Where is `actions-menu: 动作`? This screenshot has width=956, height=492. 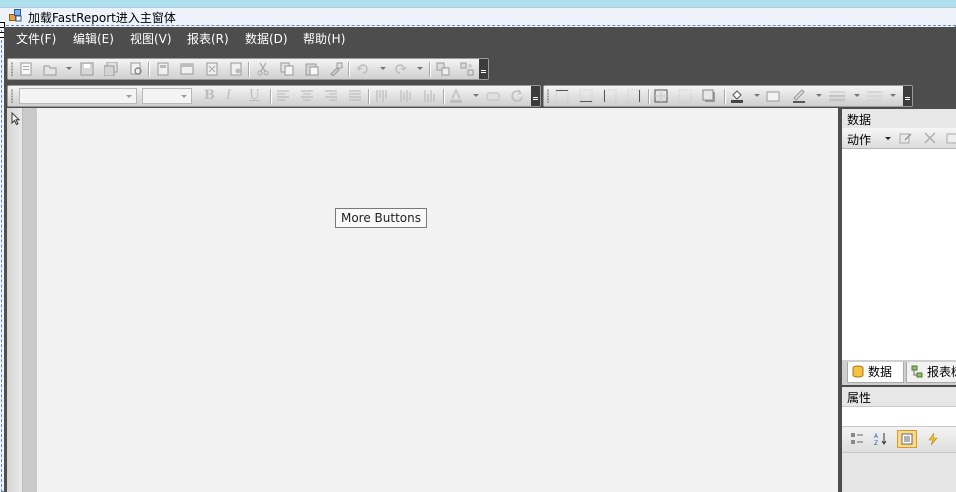
actions-menu: 动作 is located at coordinates (859, 139).